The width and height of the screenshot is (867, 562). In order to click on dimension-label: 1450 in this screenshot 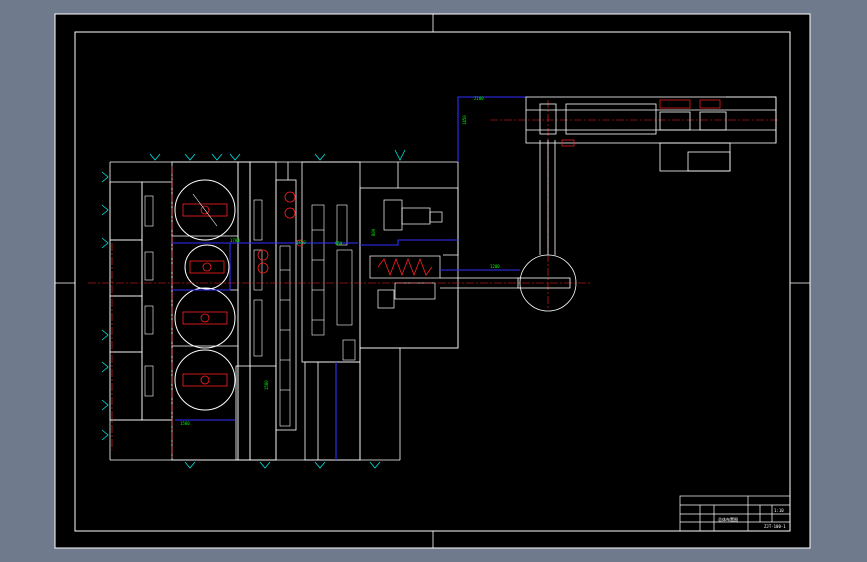, I will do `click(464, 120)`.